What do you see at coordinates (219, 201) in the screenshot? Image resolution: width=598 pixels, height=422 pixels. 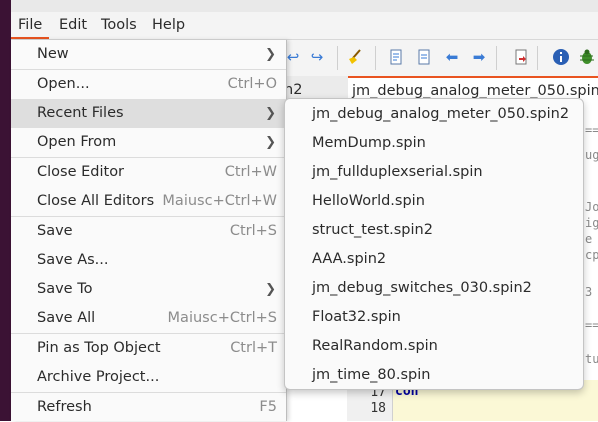 I see `shortcut-label: Maiusc+Ctrl+W` at bounding box center [219, 201].